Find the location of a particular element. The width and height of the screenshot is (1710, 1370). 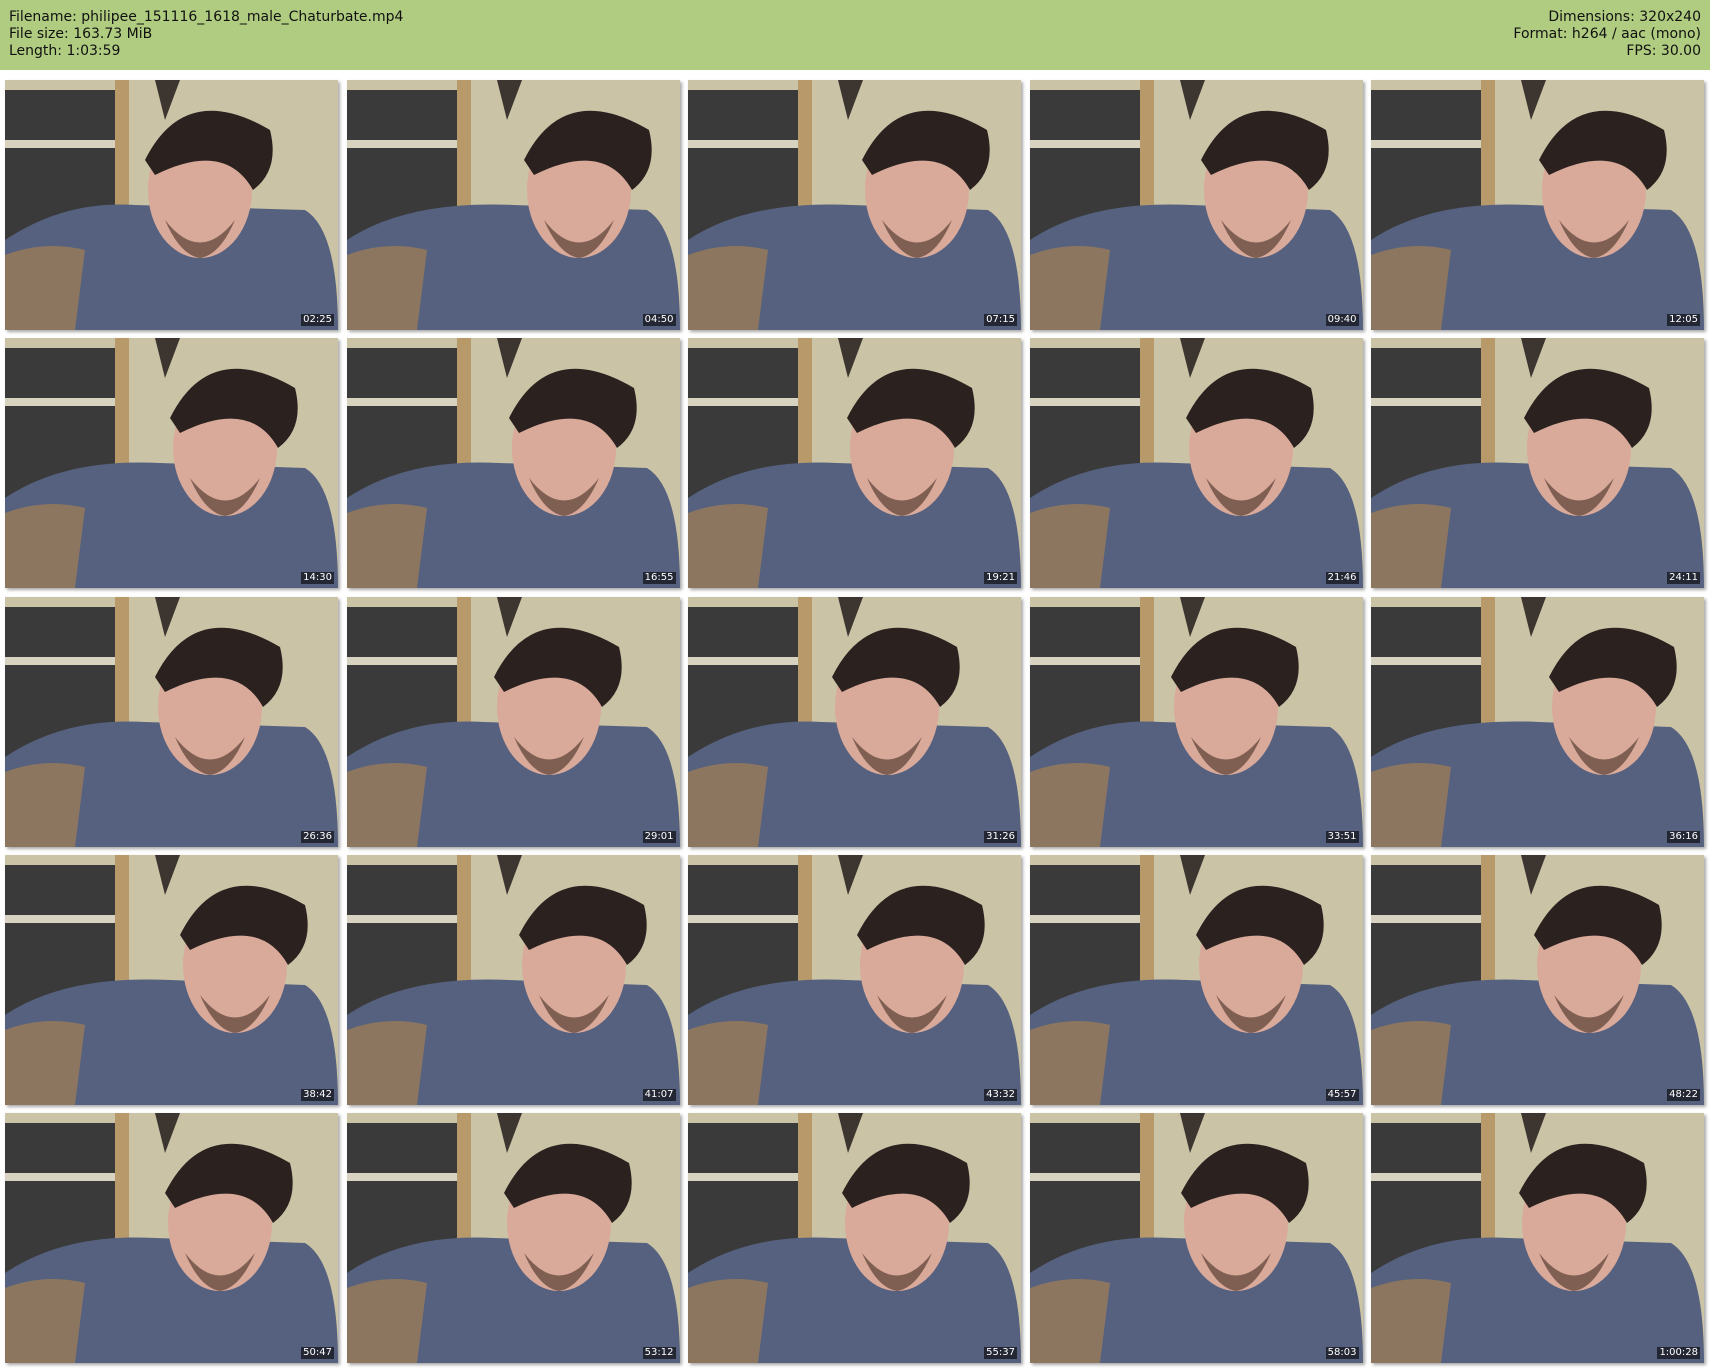

video-thumbnail: 07:15 is located at coordinates (854, 205).